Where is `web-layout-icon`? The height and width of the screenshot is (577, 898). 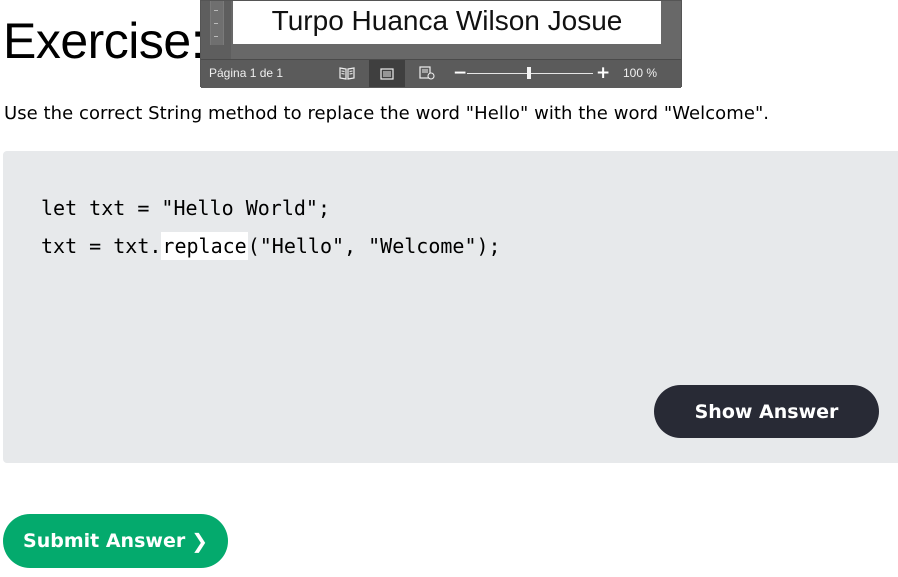 web-layout-icon is located at coordinates (427, 73).